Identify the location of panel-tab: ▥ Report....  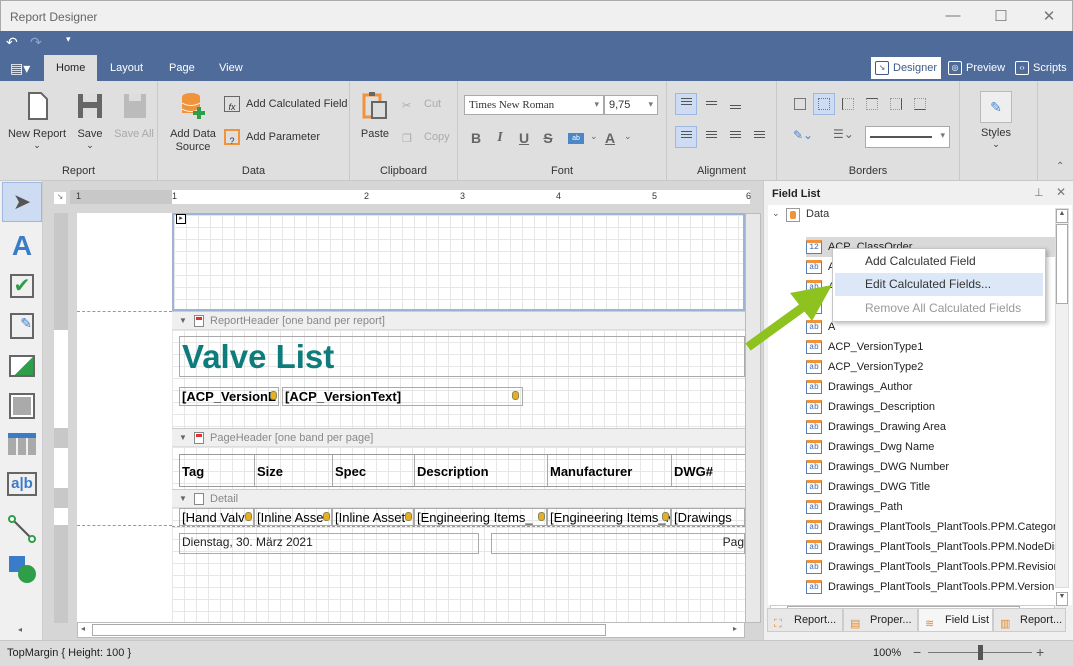
(1029, 620).